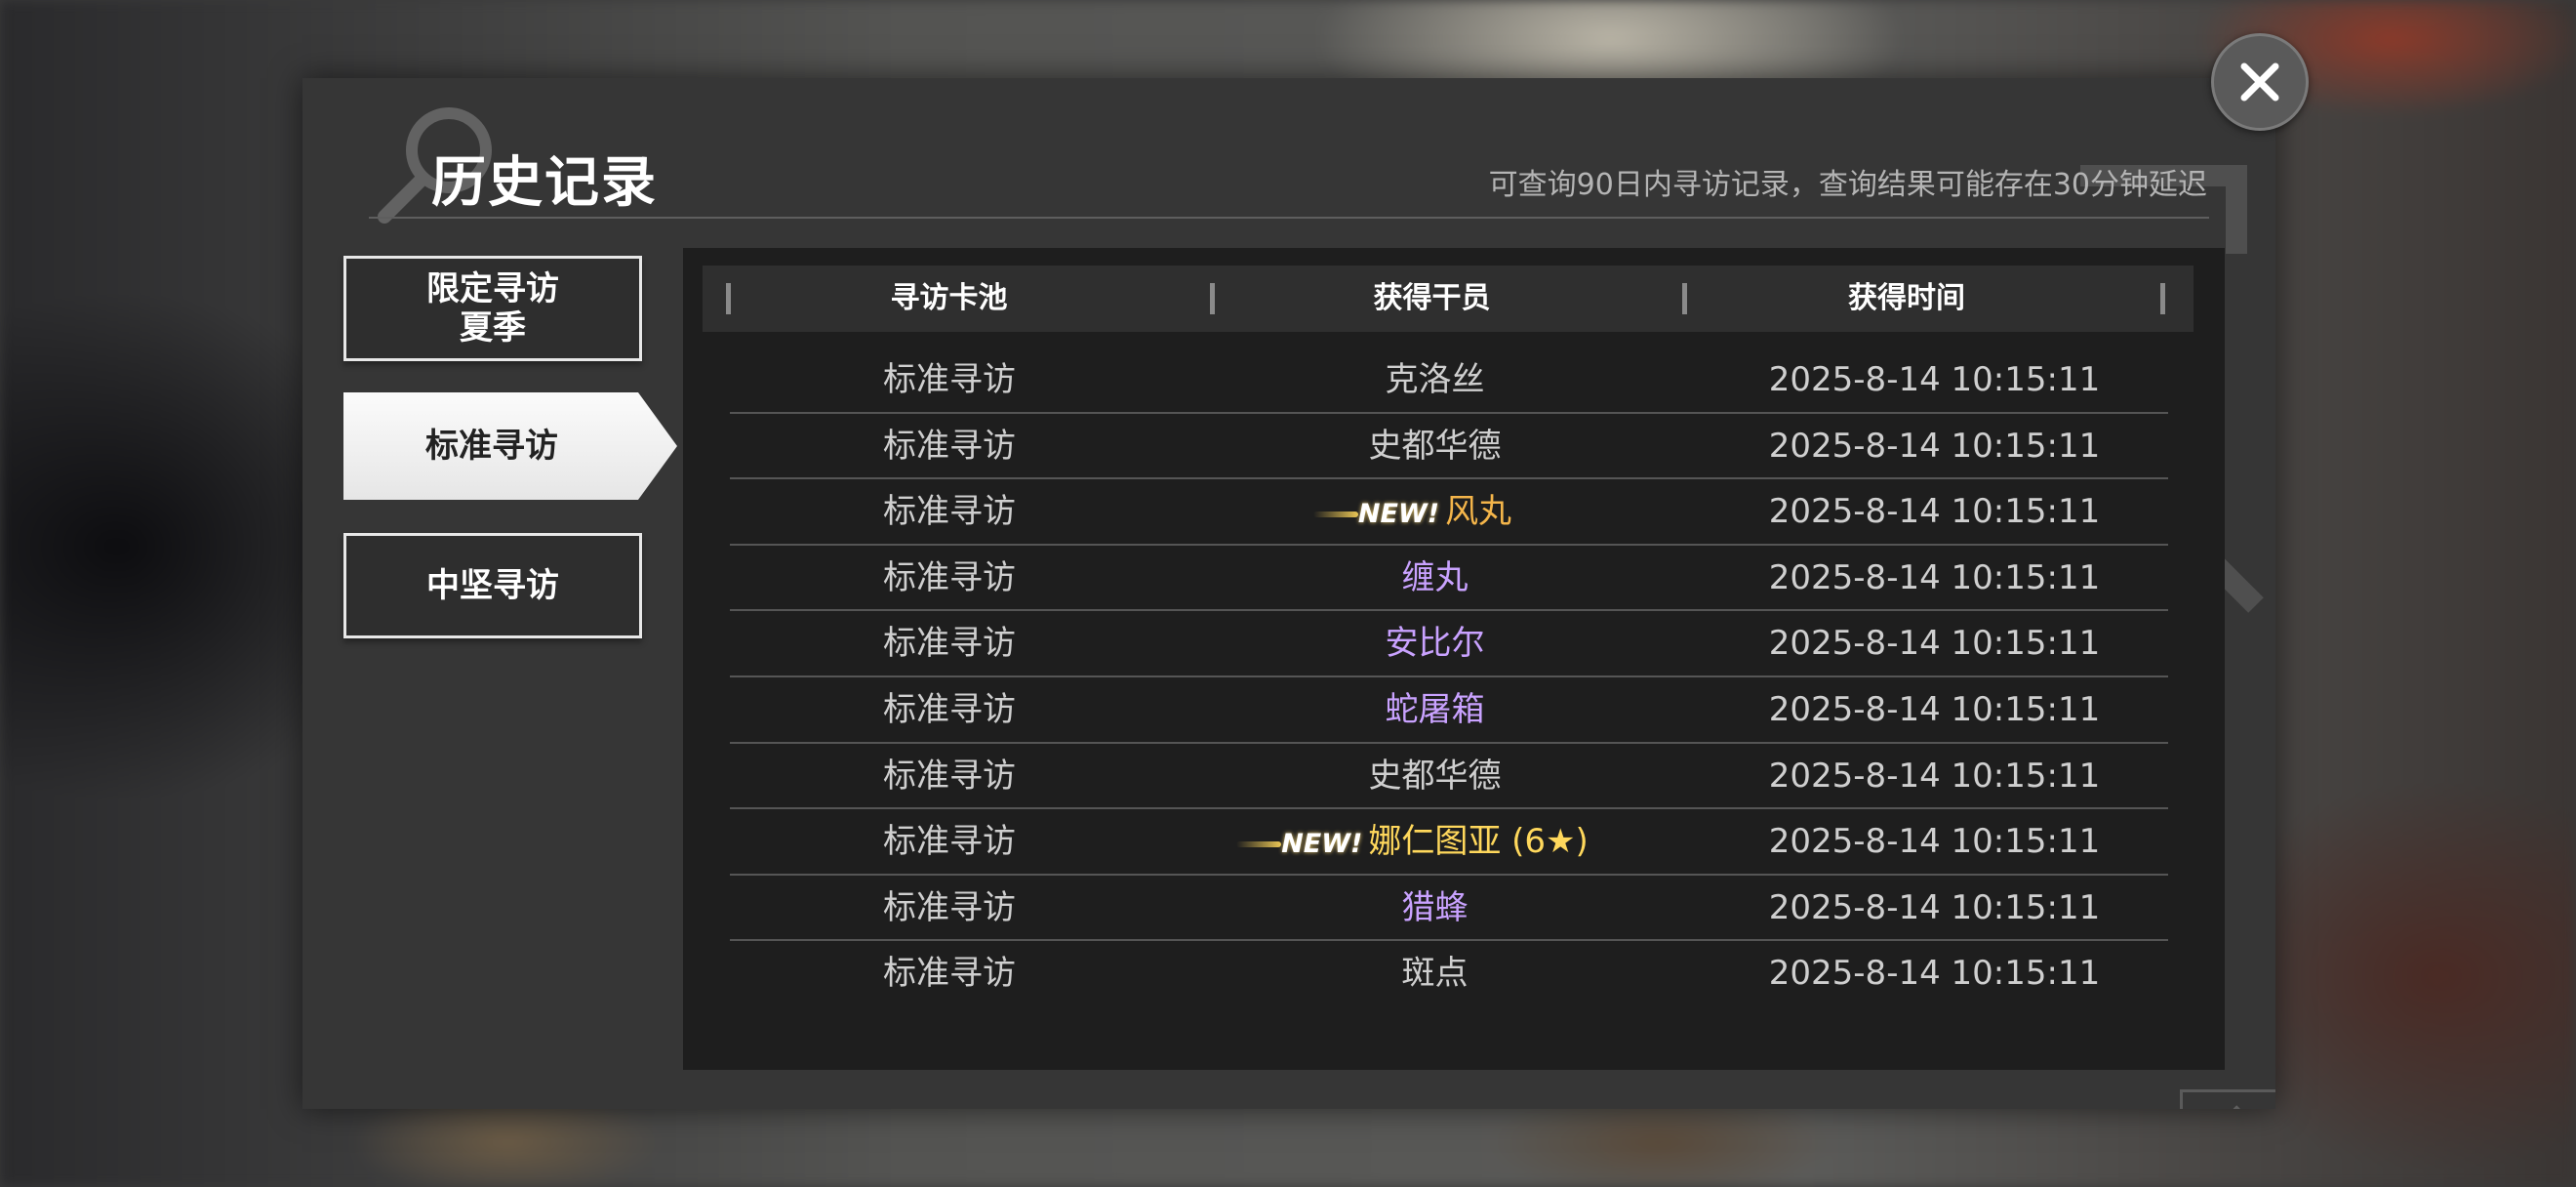 The height and width of the screenshot is (1187, 2576). I want to click on operator-name: 娜仁图亚 (6★), so click(1478, 842).